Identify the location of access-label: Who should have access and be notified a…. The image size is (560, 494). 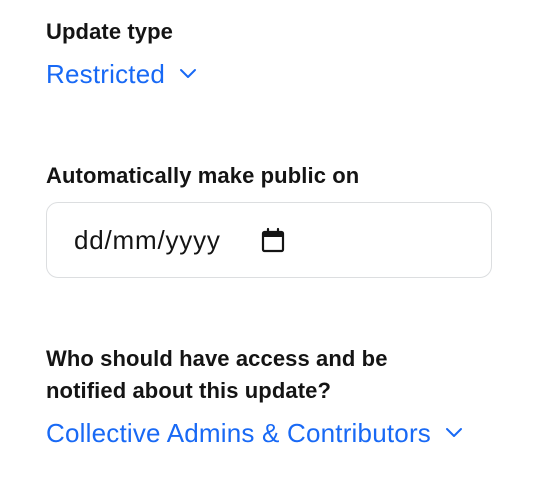
(217, 374).